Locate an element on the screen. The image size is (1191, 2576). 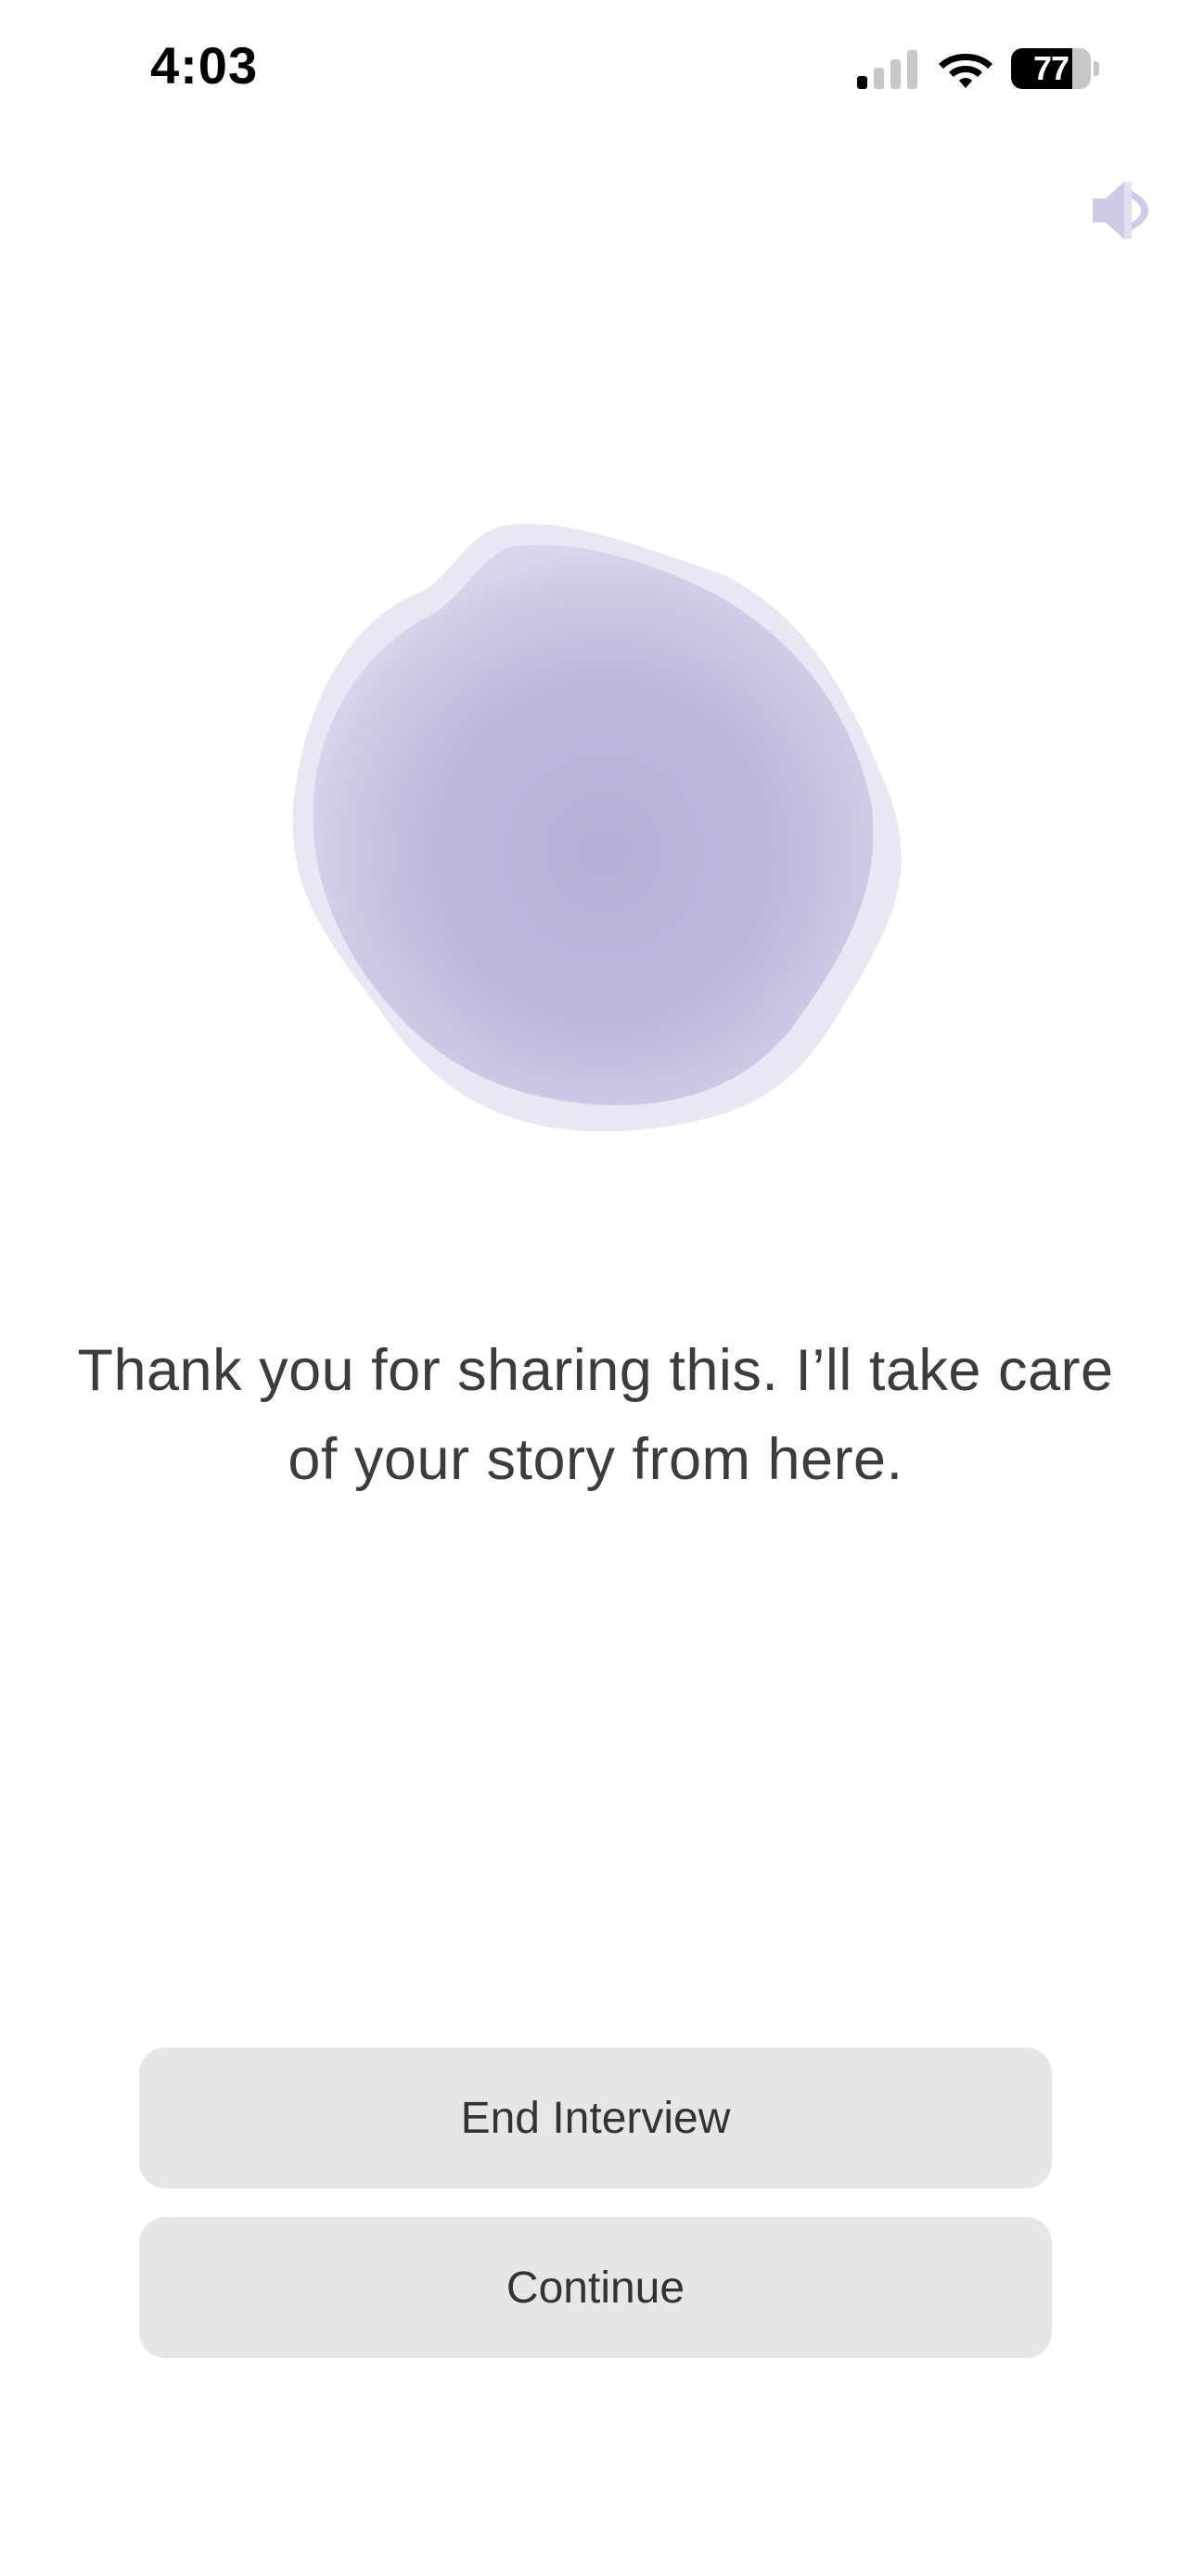
speaker-icon is located at coordinates (1123, 211).